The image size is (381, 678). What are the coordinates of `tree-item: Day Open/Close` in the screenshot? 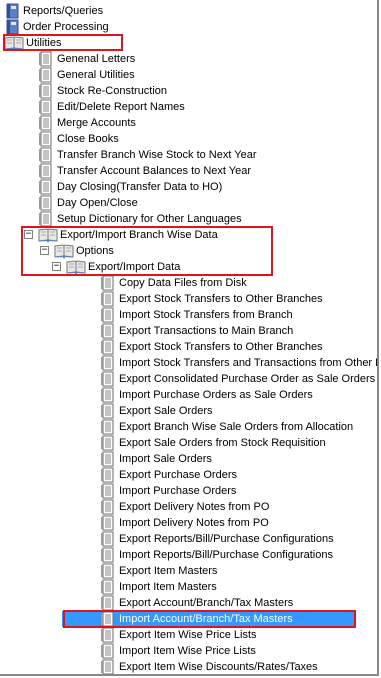 It's located at (188, 203).